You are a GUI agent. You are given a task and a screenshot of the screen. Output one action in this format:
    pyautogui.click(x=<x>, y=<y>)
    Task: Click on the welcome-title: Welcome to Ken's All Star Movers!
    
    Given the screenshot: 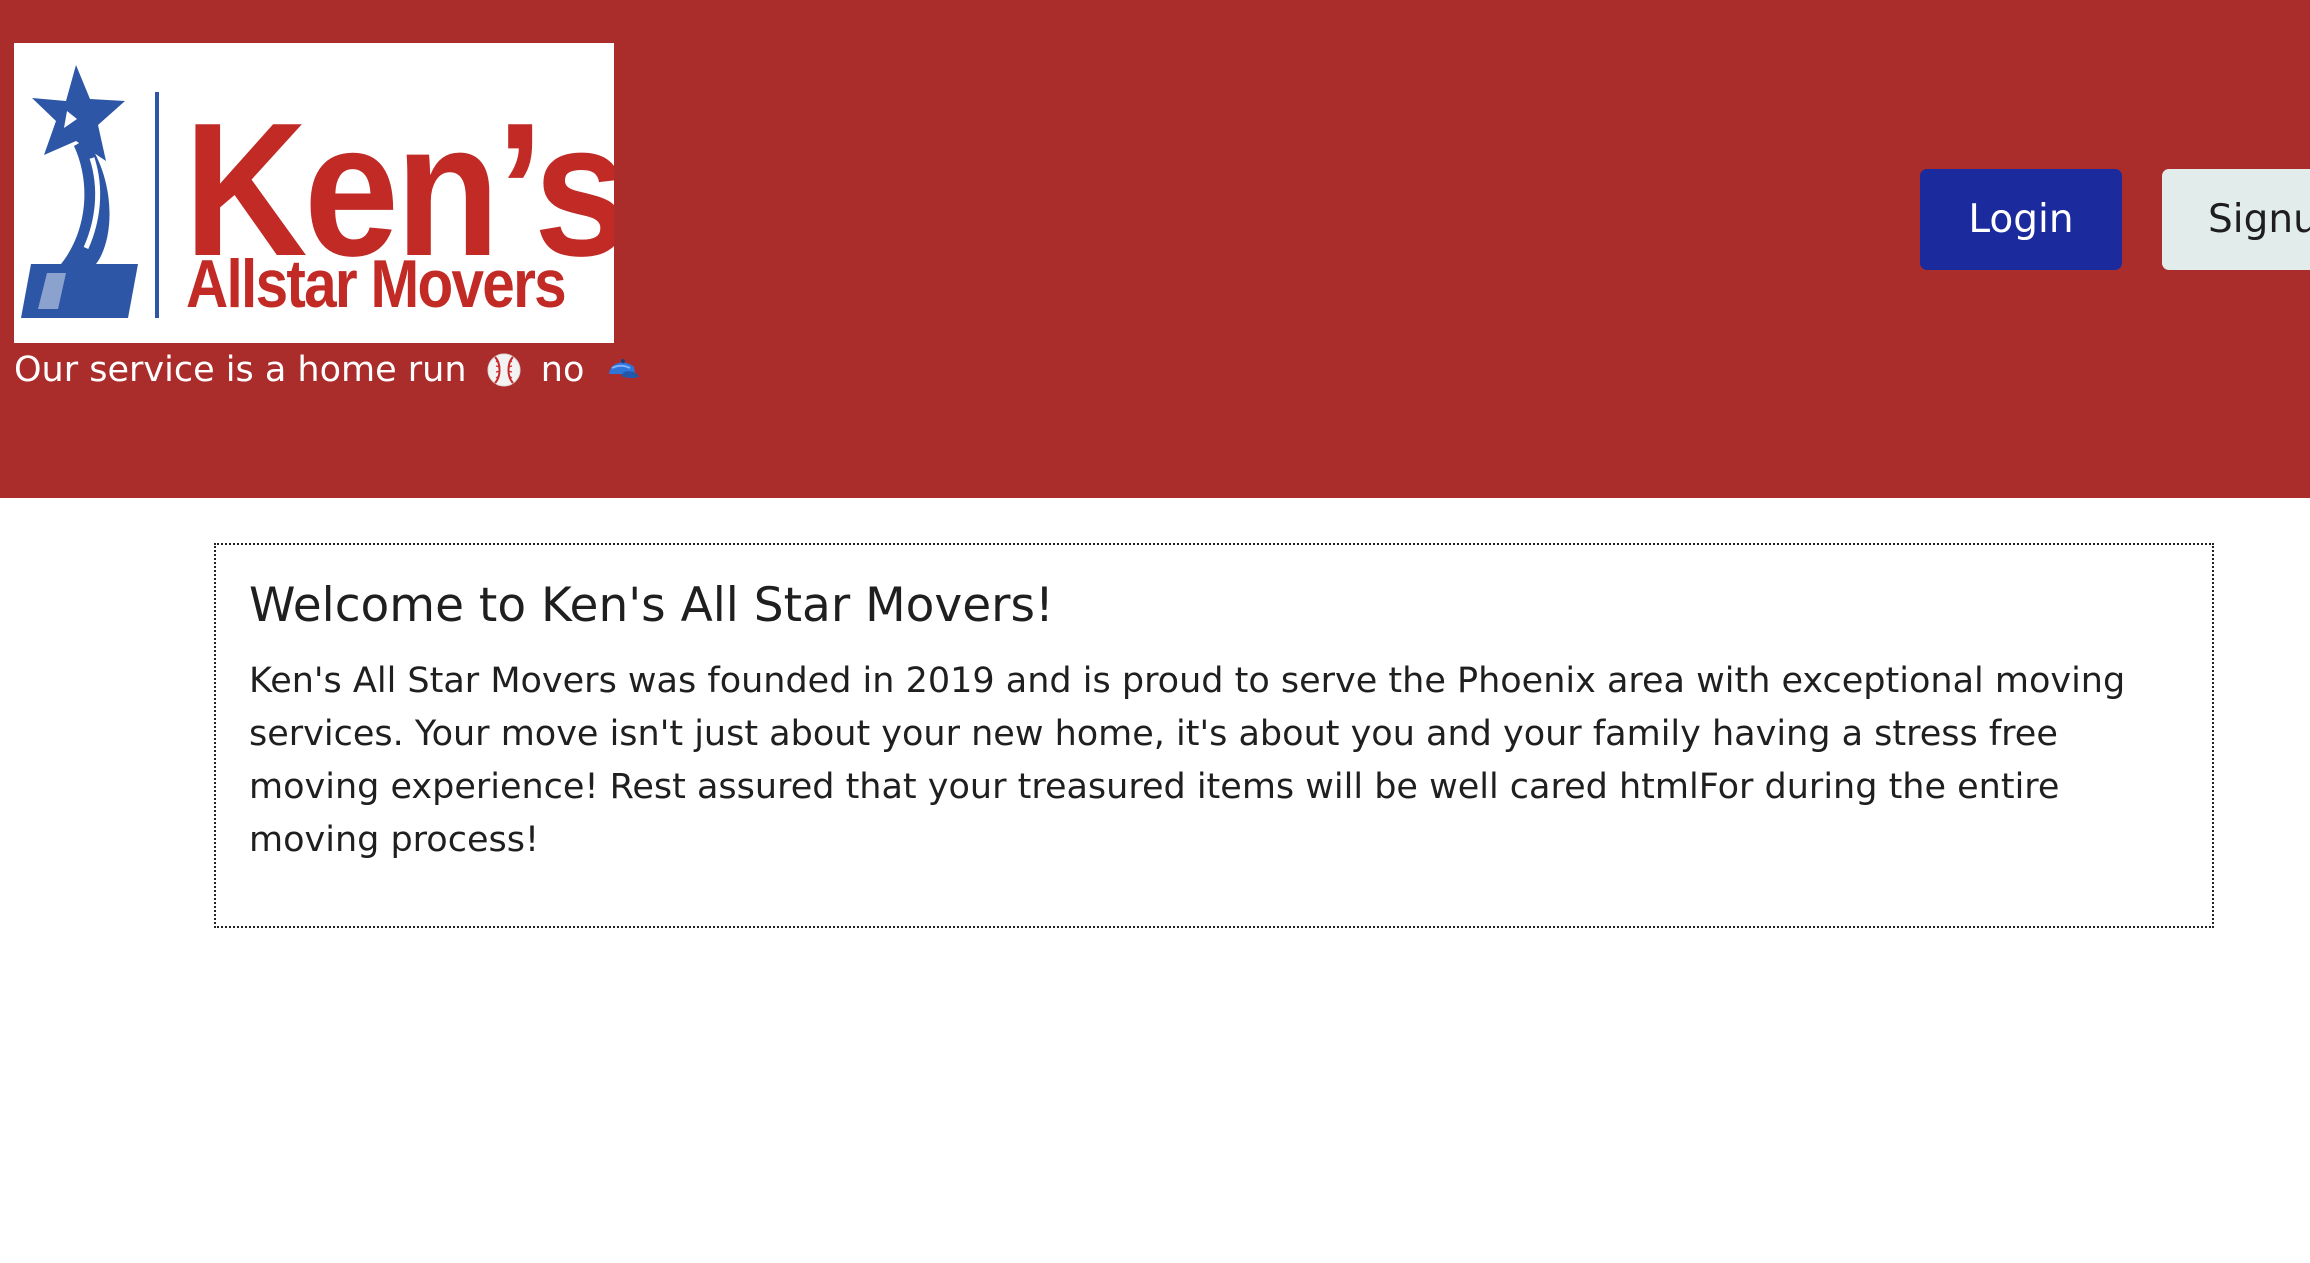 What is the action you would take?
    pyautogui.click(x=651, y=605)
    